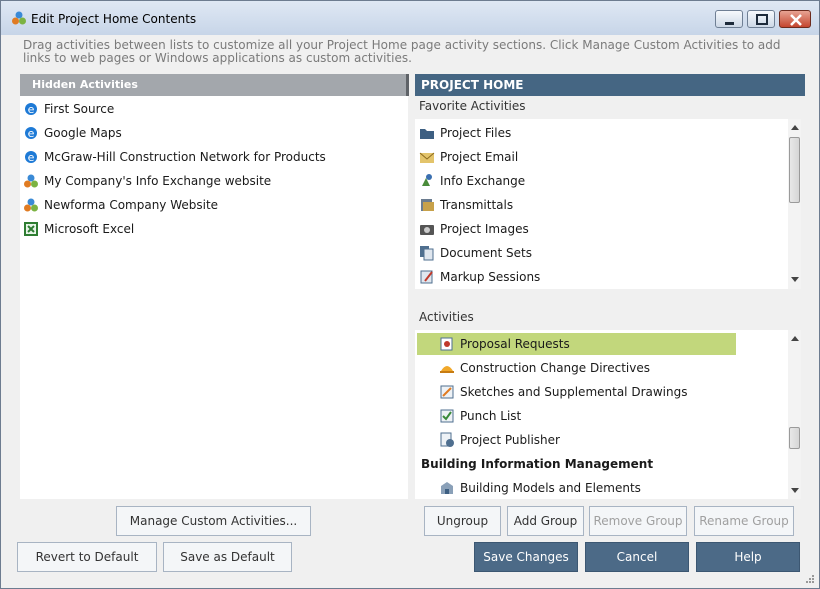  I want to click on close-window-button, so click(795, 19).